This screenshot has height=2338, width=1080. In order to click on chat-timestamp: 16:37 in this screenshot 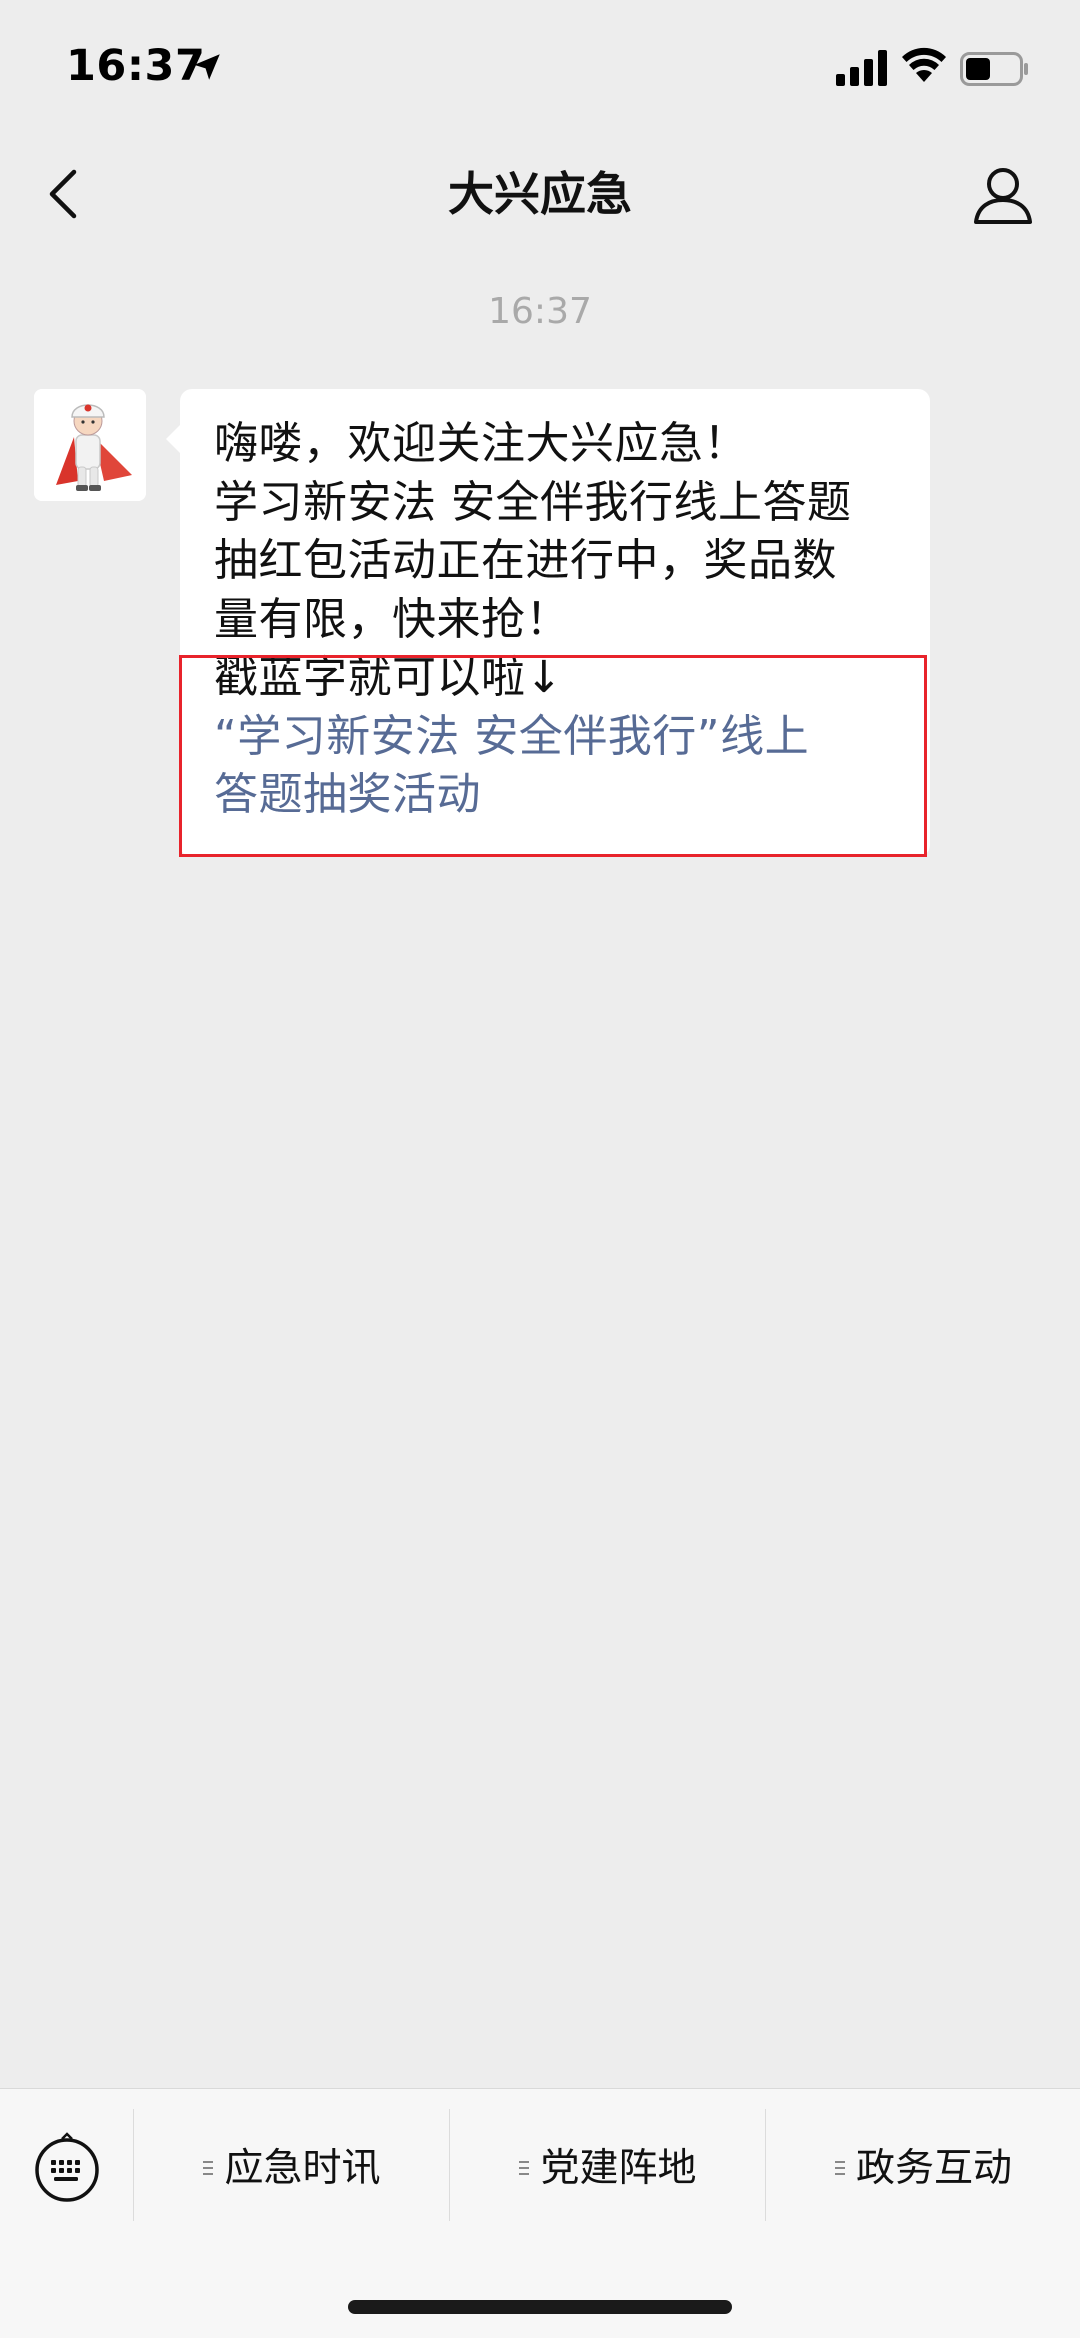, I will do `click(540, 311)`.